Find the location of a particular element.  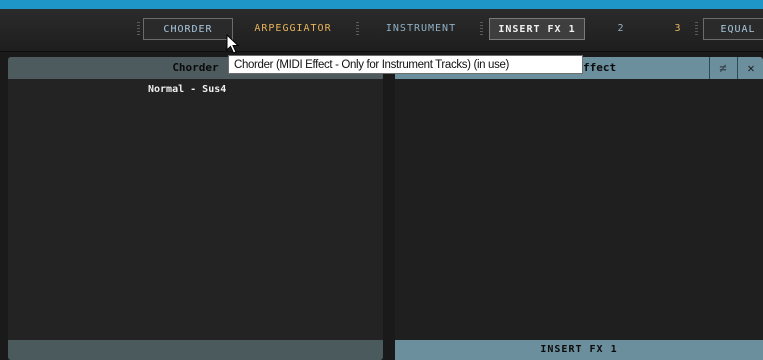

tab-chorder: CHORDER is located at coordinates (188, 29).